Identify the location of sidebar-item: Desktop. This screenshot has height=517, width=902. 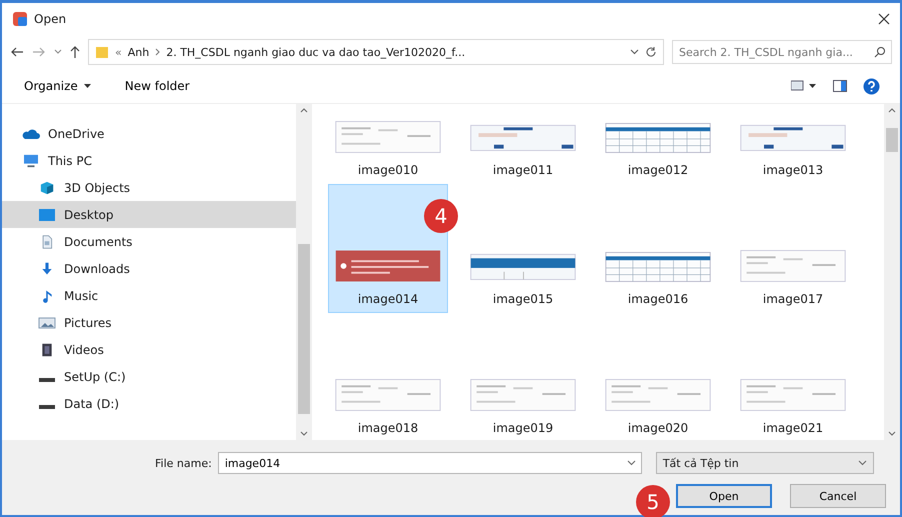
(149, 214).